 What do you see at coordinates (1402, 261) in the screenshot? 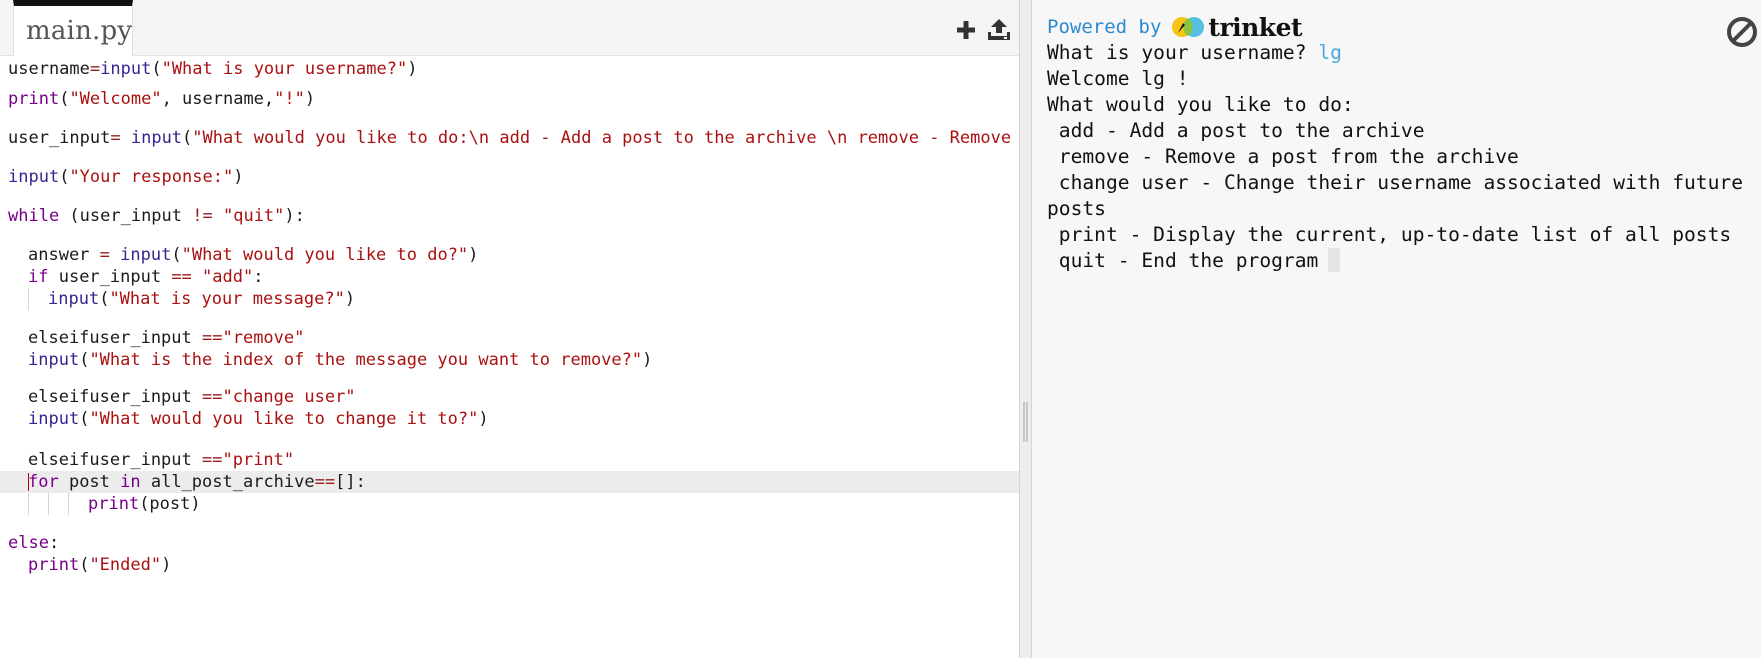
I see `console-line: quit - End the program` at bounding box center [1402, 261].